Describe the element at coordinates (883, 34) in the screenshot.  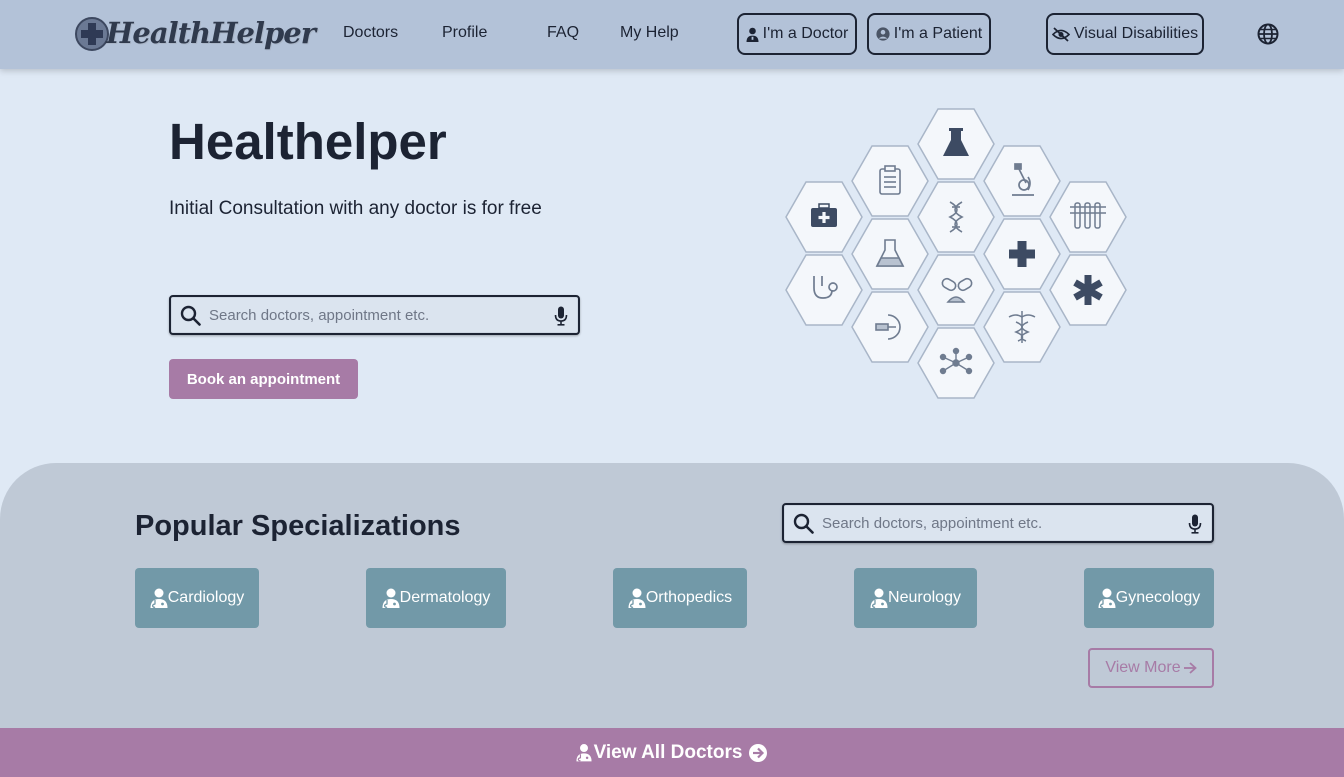
I see `user-circle-icon` at that location.